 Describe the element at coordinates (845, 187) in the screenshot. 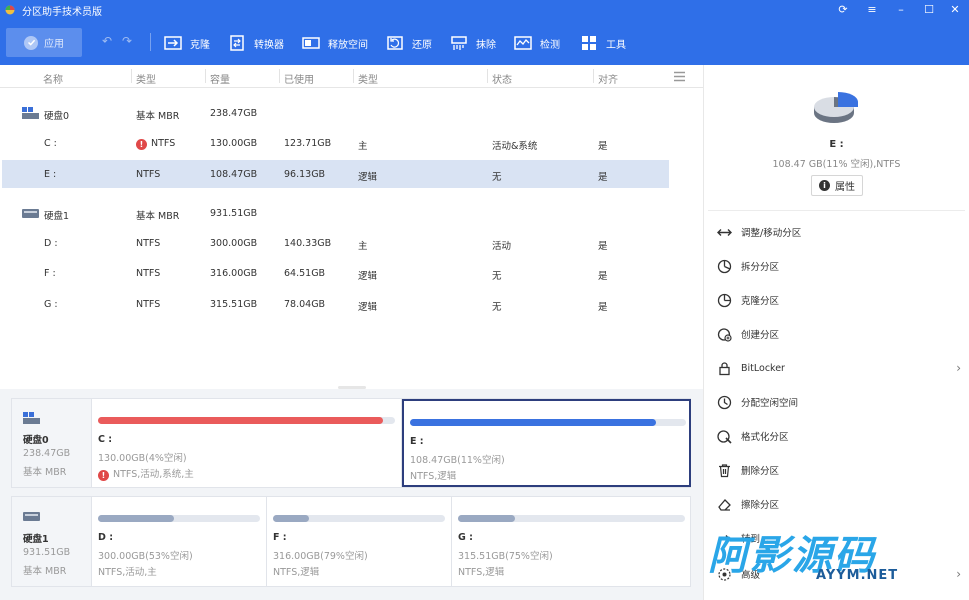

I see `properties-label: 属性` at that location.